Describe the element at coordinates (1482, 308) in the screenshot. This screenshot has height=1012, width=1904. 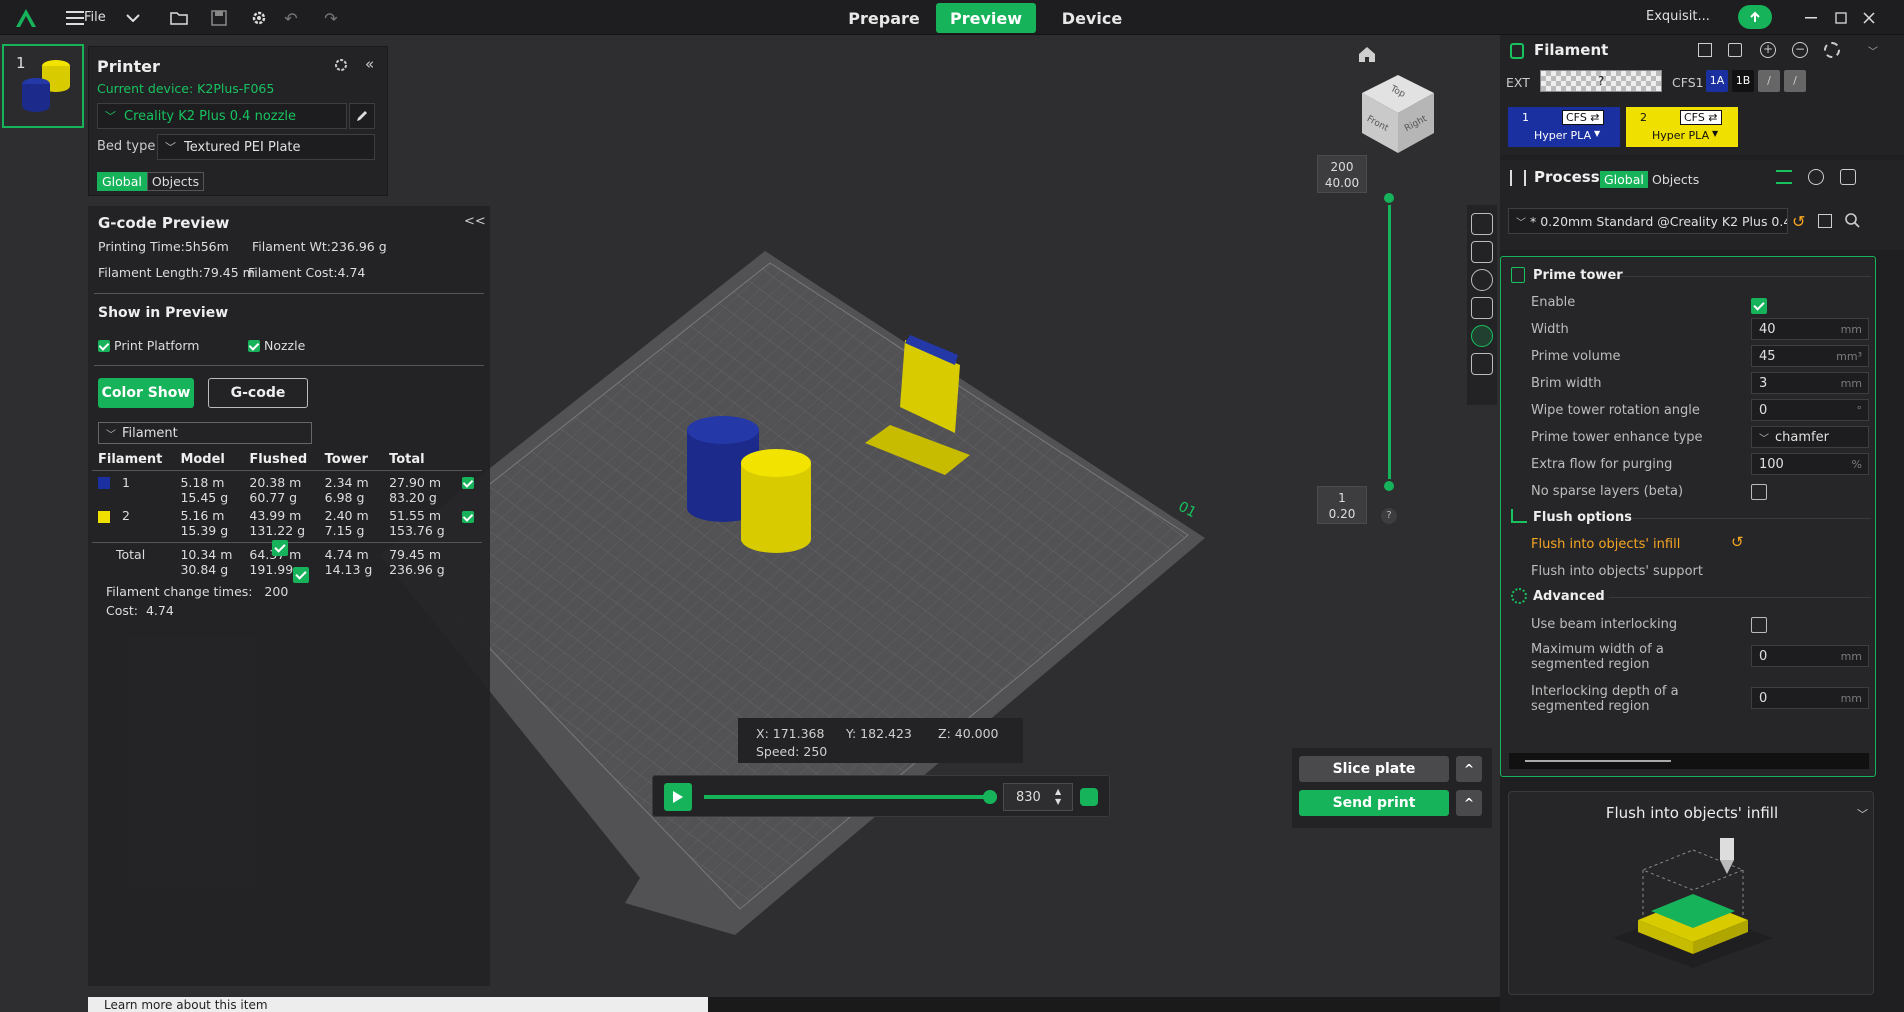
I see `surface-icon` at that location.